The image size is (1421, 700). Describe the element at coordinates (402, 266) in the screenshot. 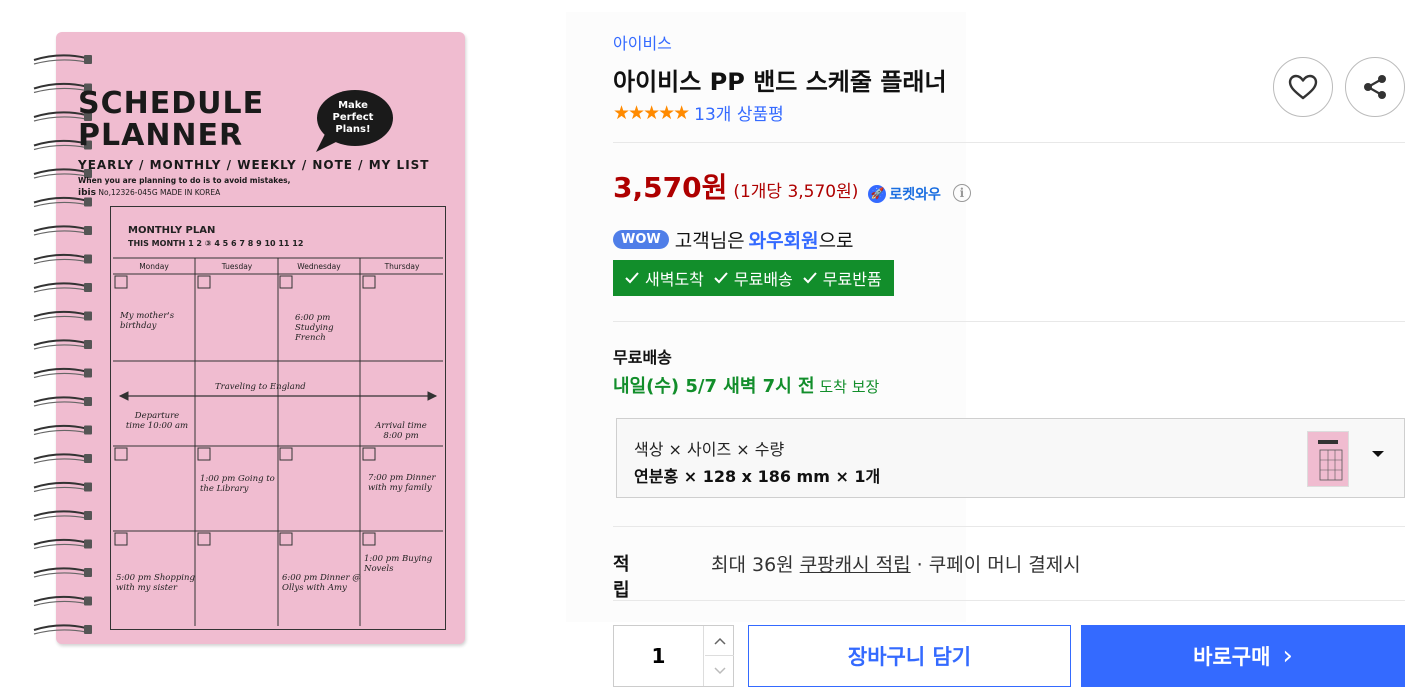

I see `day-thursday: Thursday` at that location.